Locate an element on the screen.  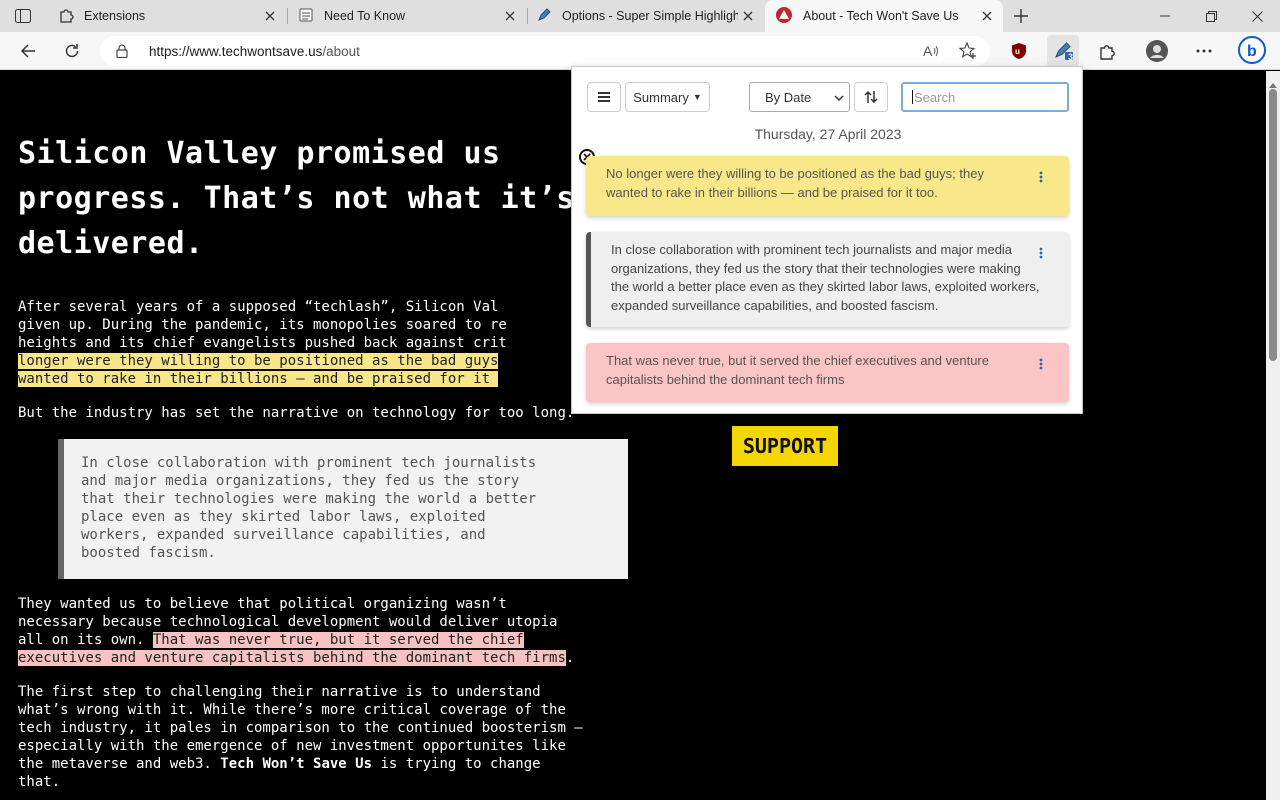
lock-icon is located at coordinates (122, 53).